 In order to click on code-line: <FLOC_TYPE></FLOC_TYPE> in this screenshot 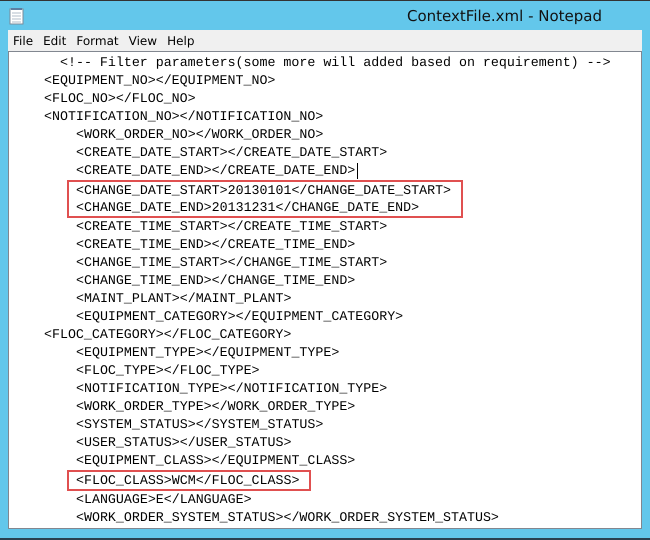, I will do `click(168, 371)`.